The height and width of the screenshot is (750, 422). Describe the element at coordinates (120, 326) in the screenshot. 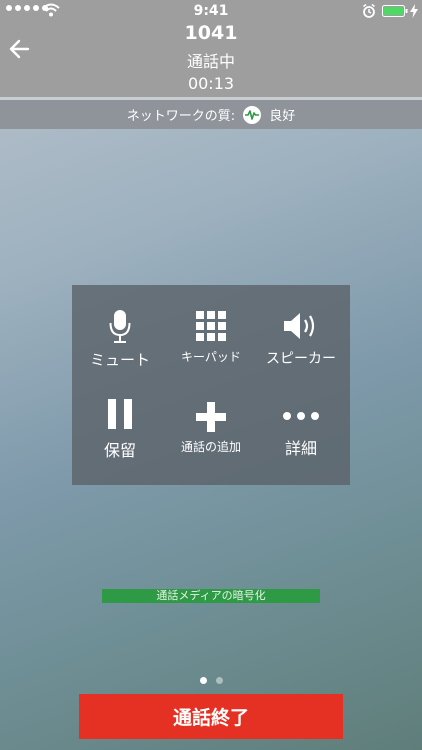

I see `microphone-icon` at that location.